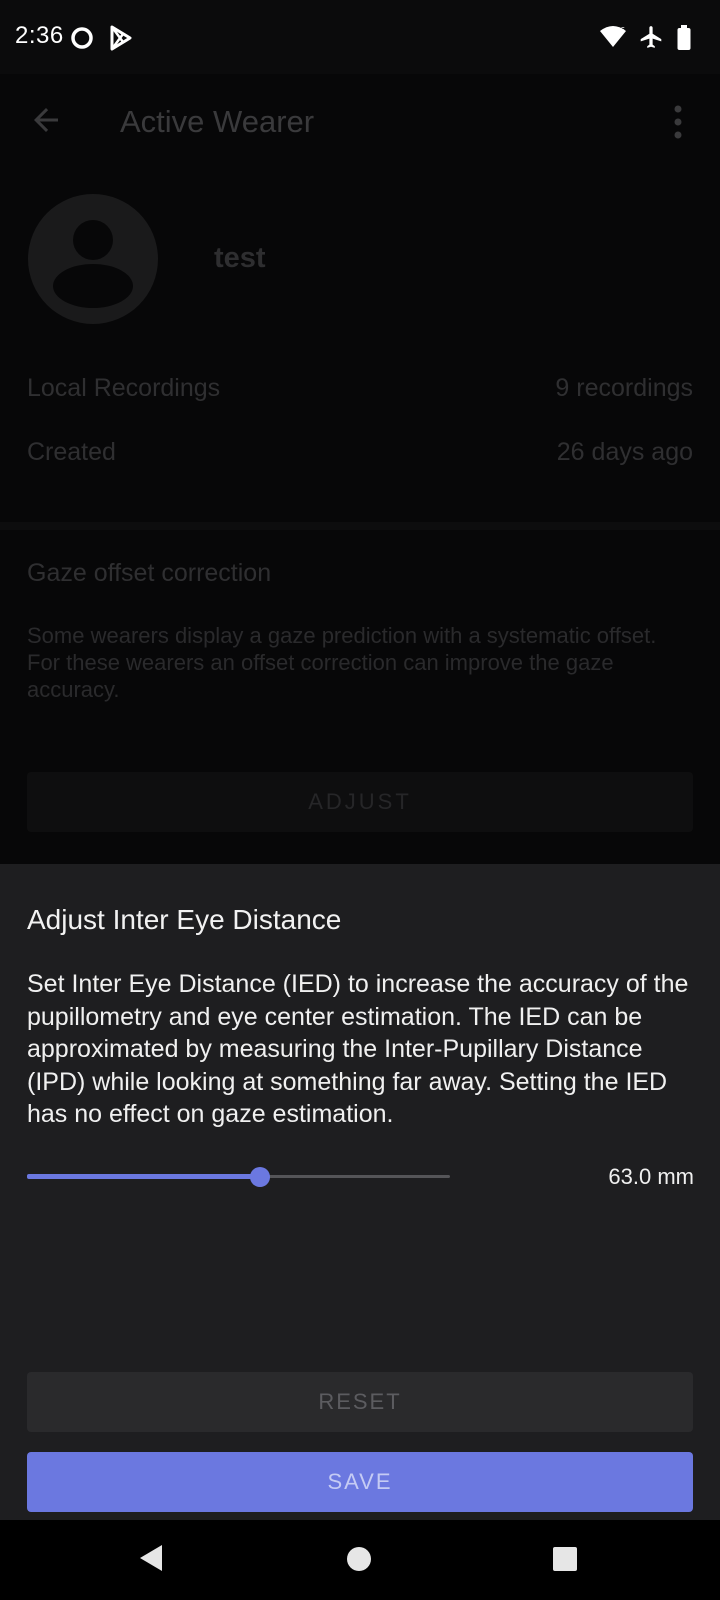 This screenshot has height=1600, width=720. Describe the element at coordinates (360, 394) in the screenshot. I see `local-recordings-row: Local Recordings 9 recordings` at that location.